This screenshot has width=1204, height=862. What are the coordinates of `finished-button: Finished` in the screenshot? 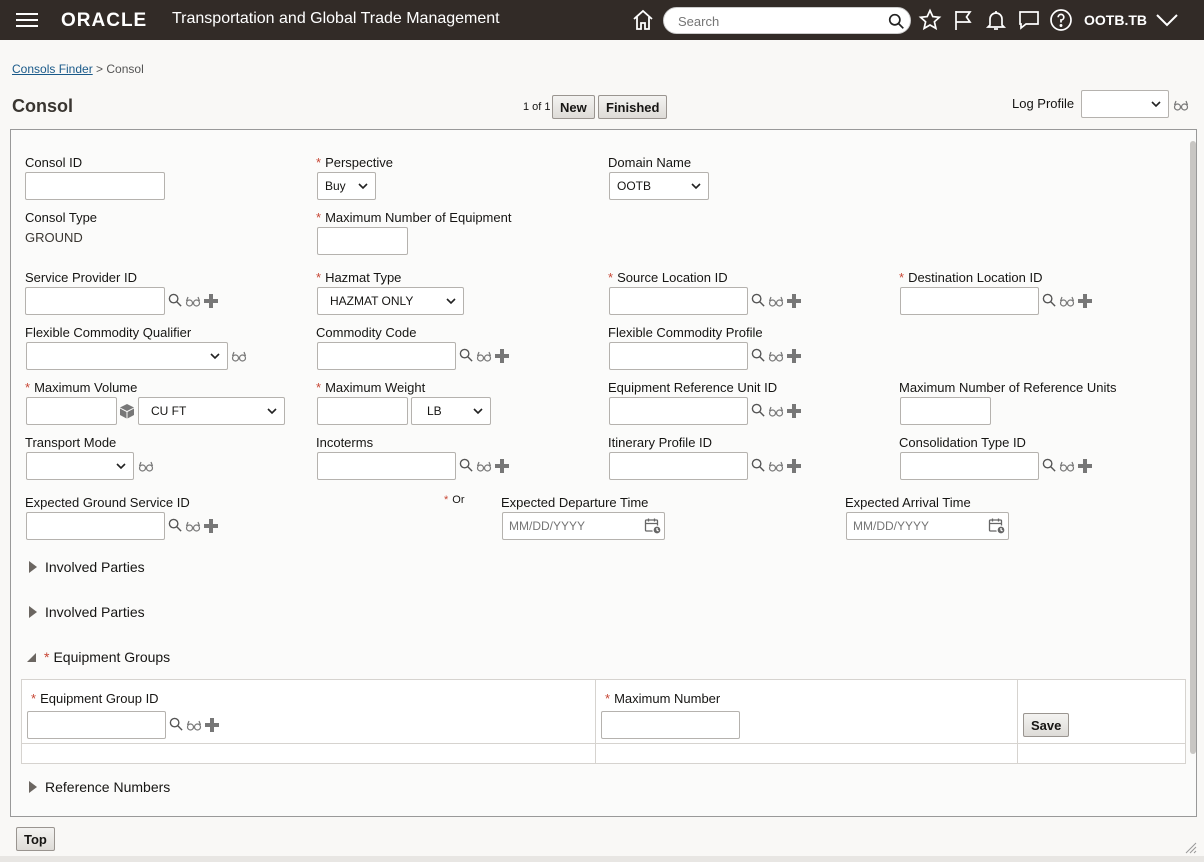 It's located at (633, 107).